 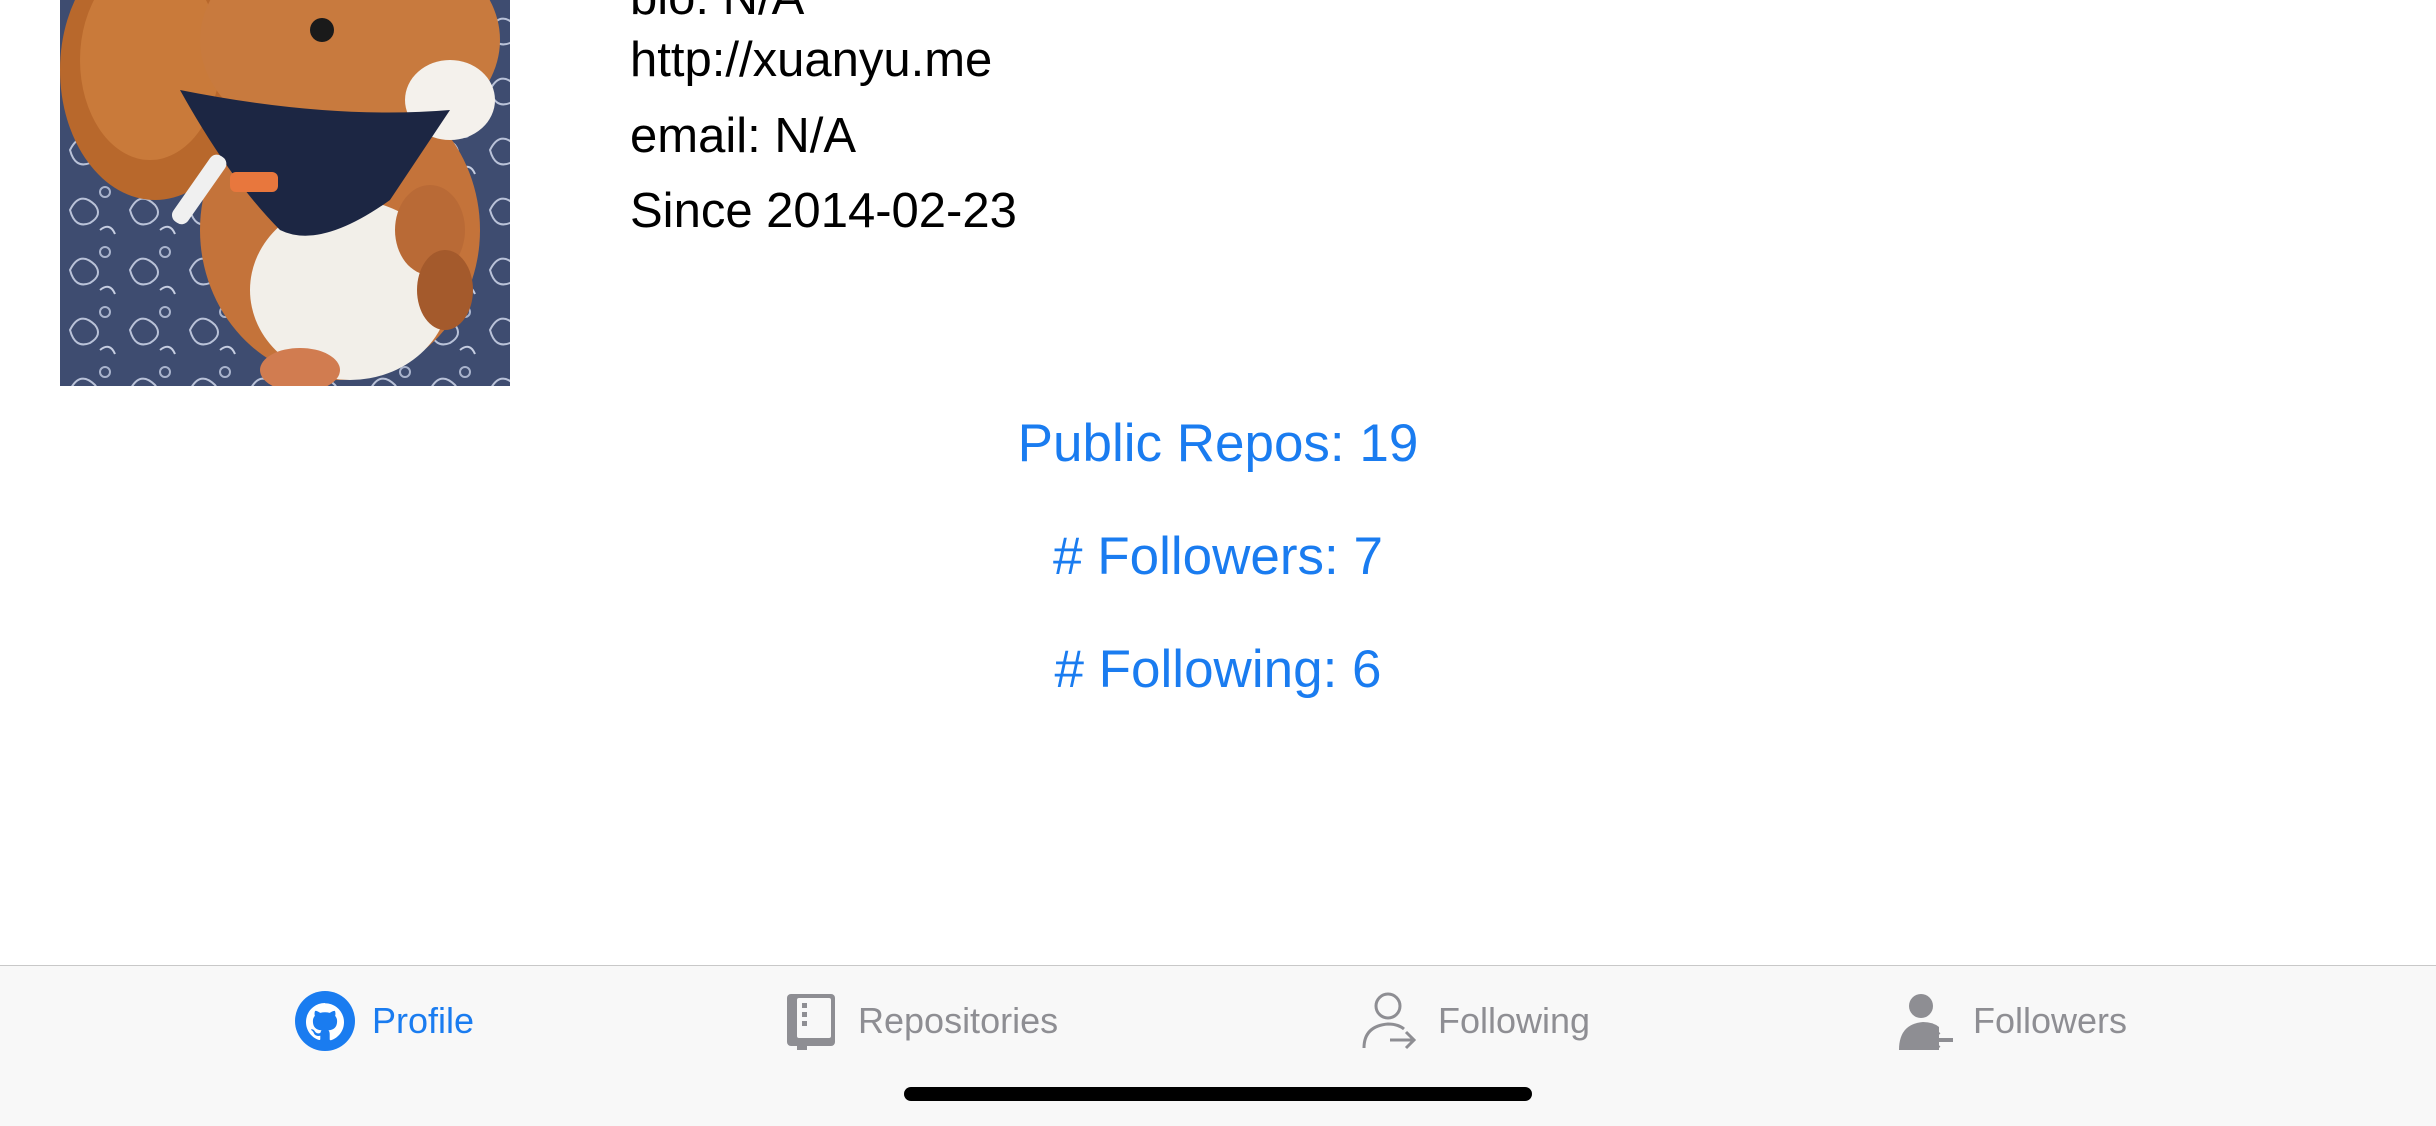 I want to click on profile-since-date: Since 2014-02-23, so click(x=823, y=211).